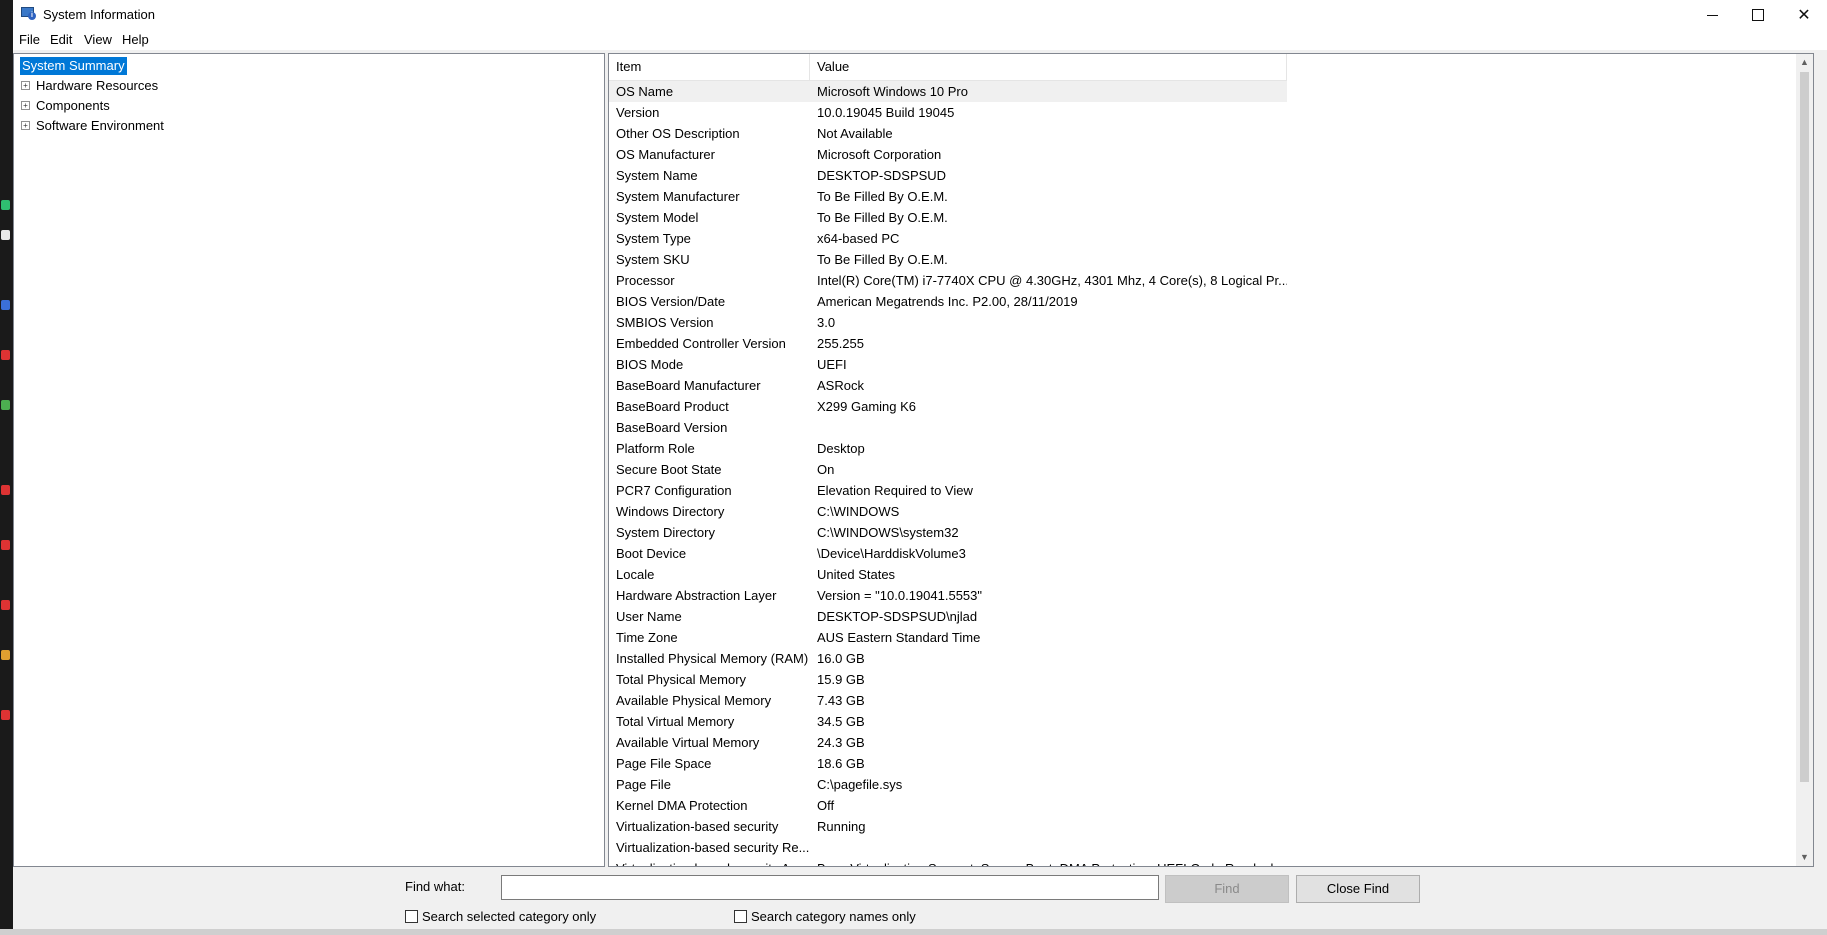 This screenshot has height=935, width=1827. What do you see at coordinates (855, 133) in the screenshot?
I see `row-value: Not Available` at bounding box center [855, 133].